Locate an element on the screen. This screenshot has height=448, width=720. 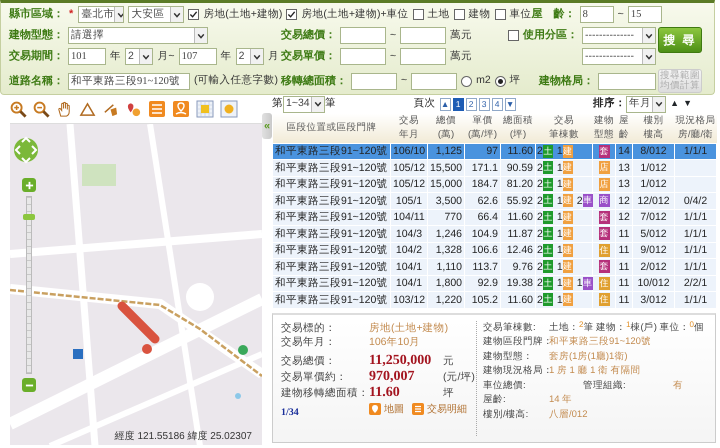
type-badge: 店 is located at coordinates (604, 184).